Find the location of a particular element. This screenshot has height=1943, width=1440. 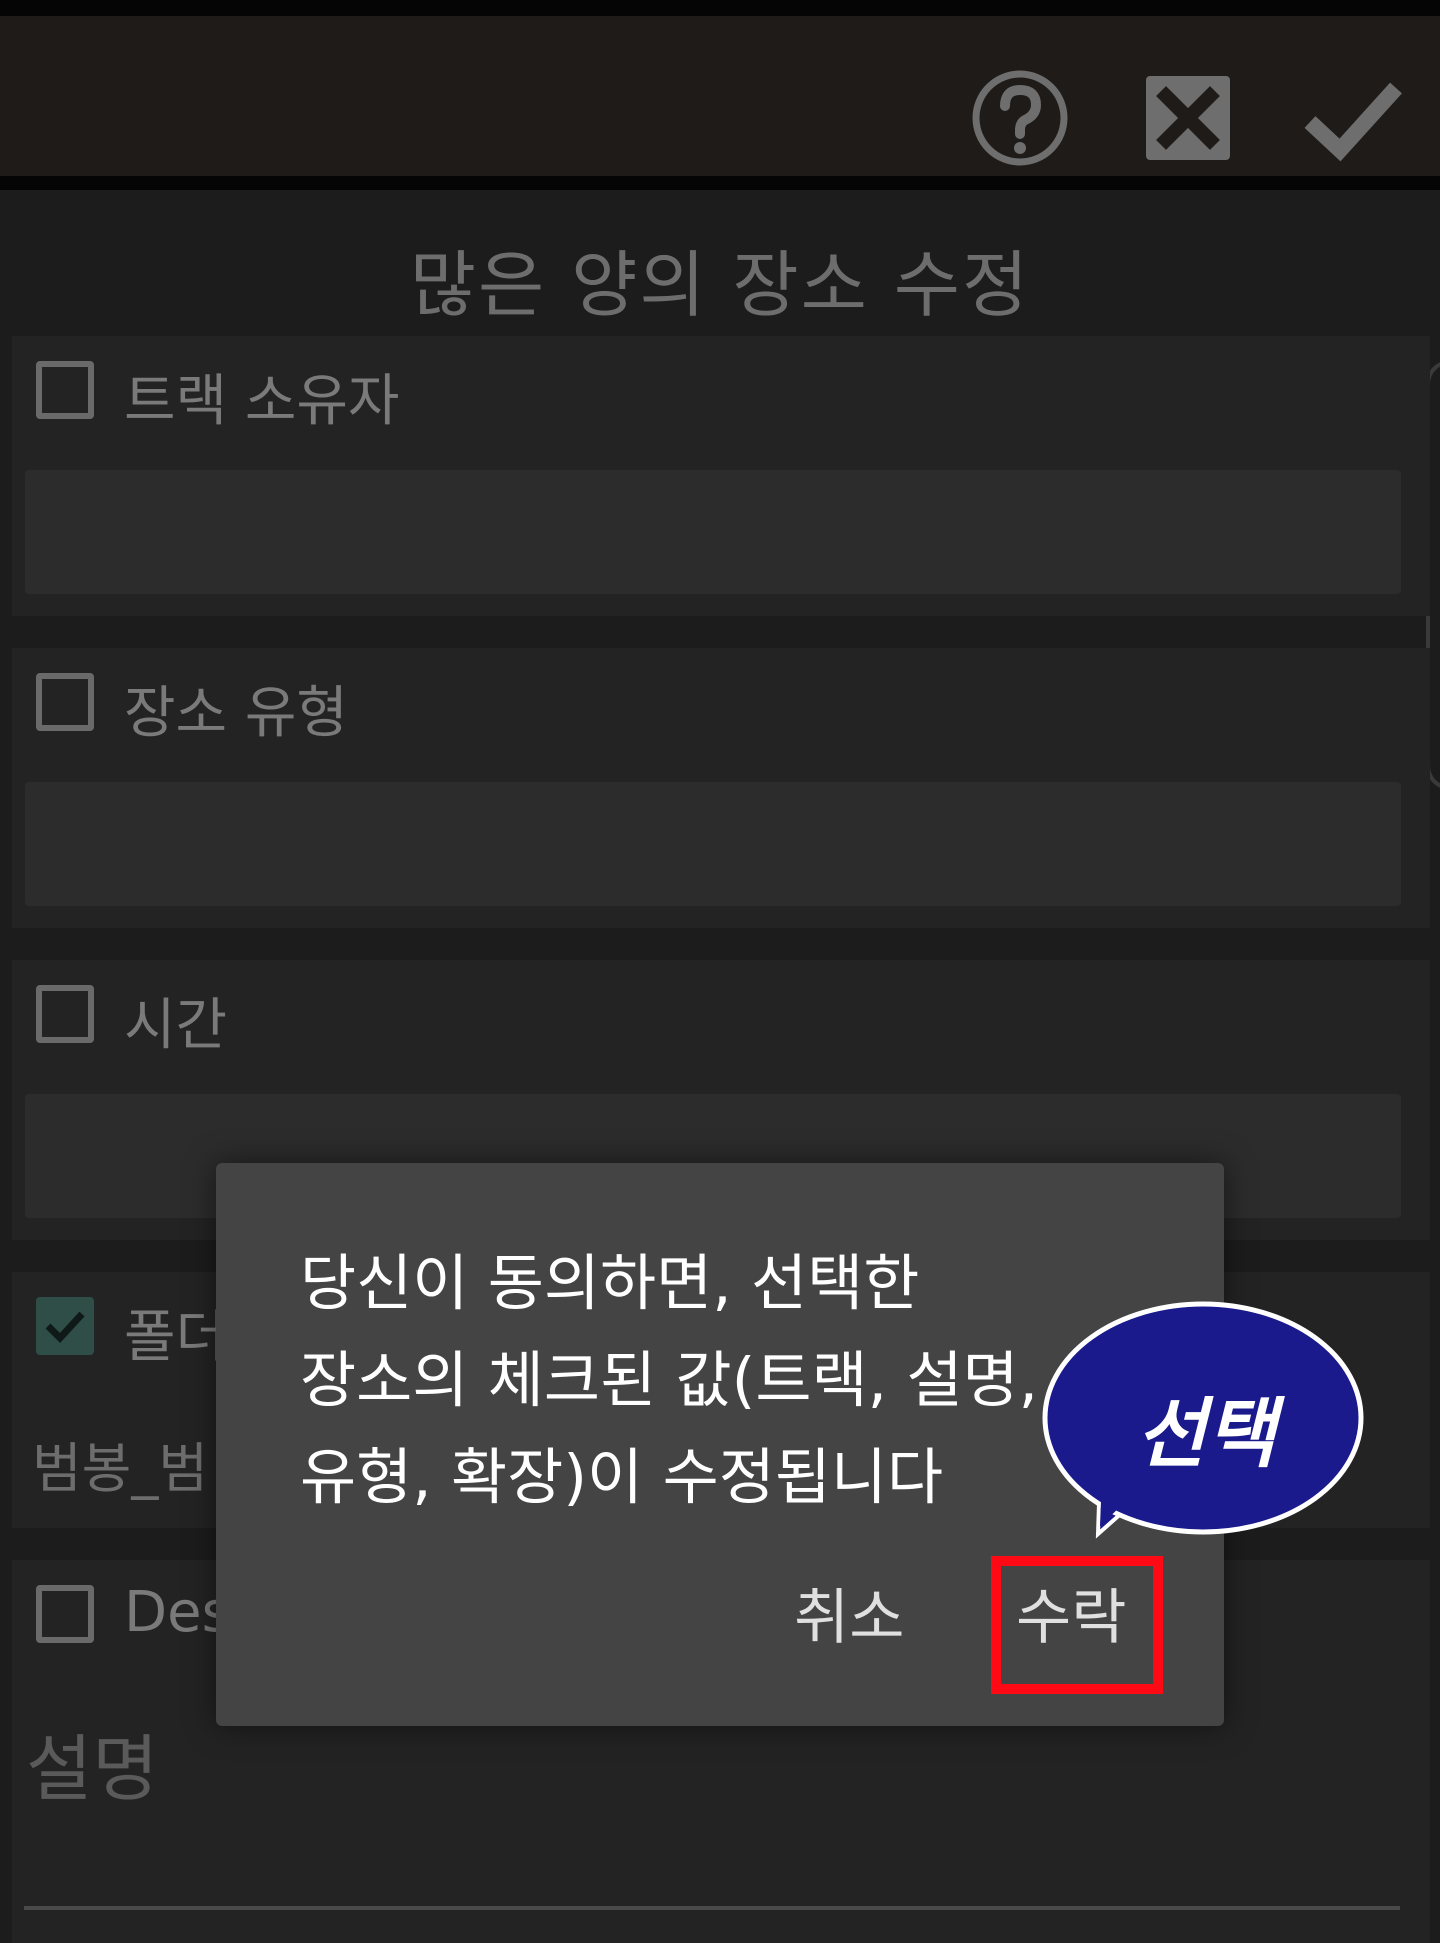

bubble-text: 선택 is located at coordinates (1206, 1433).